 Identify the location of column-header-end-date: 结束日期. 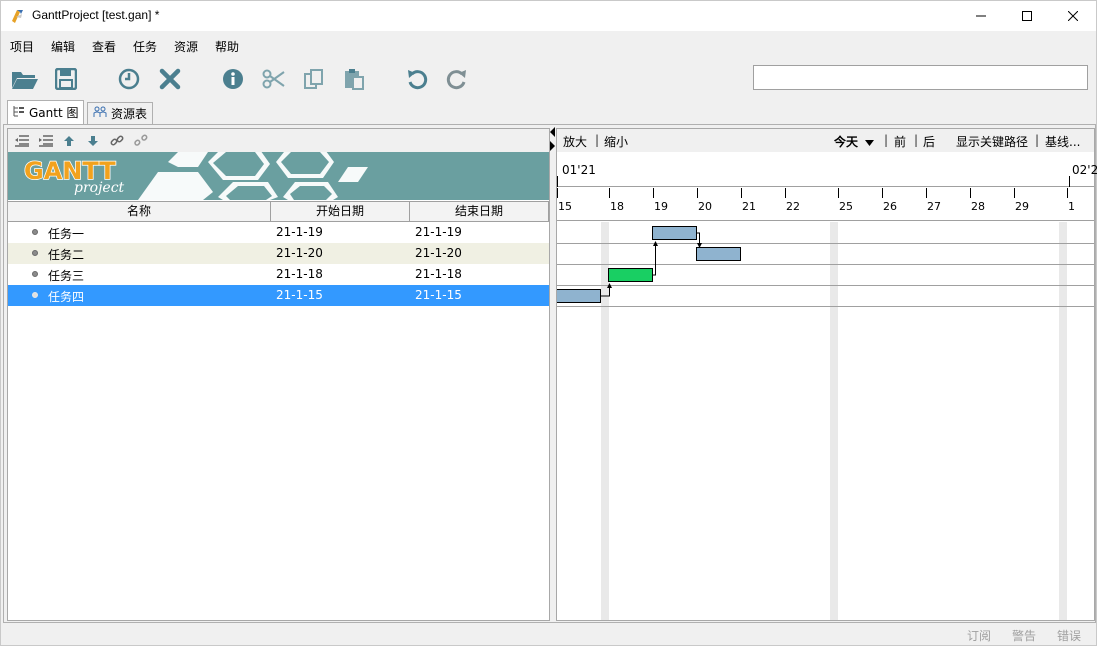
(479, 211).